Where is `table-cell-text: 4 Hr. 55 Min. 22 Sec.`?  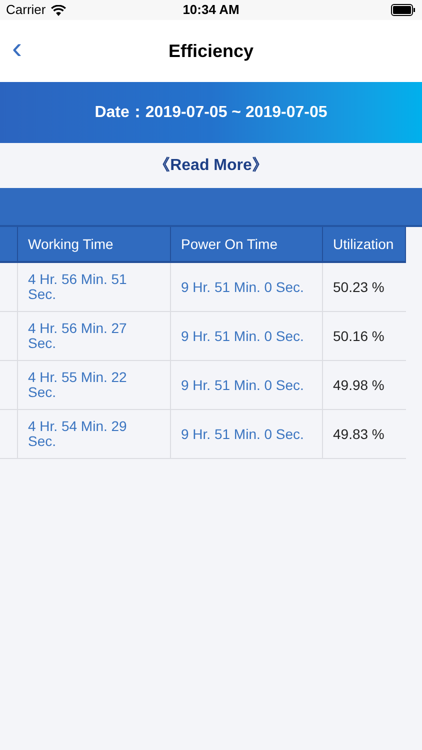
table-cell-text: 4 Hr. 55 Min. 22 Sec. is located at coordinates (78, 385).